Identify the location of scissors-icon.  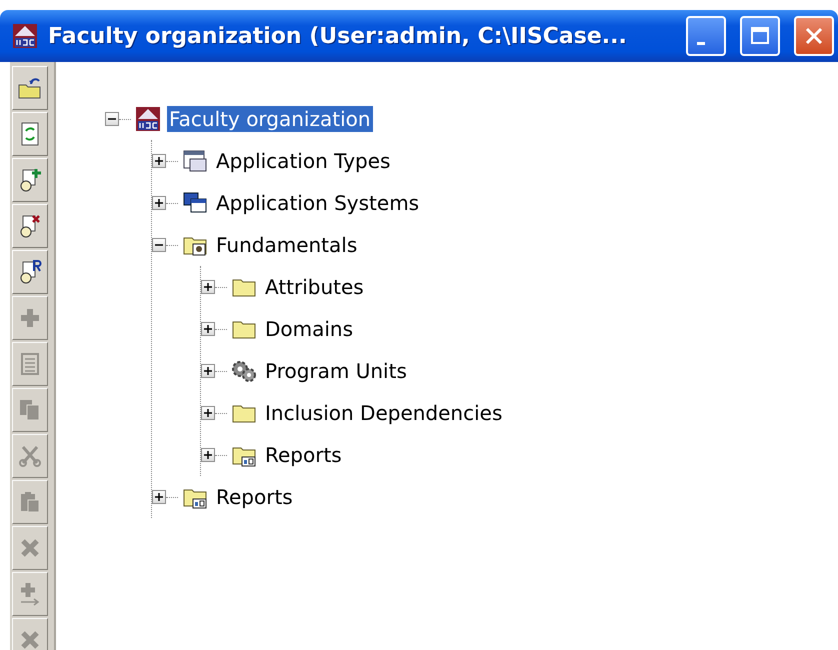
(30, 456).